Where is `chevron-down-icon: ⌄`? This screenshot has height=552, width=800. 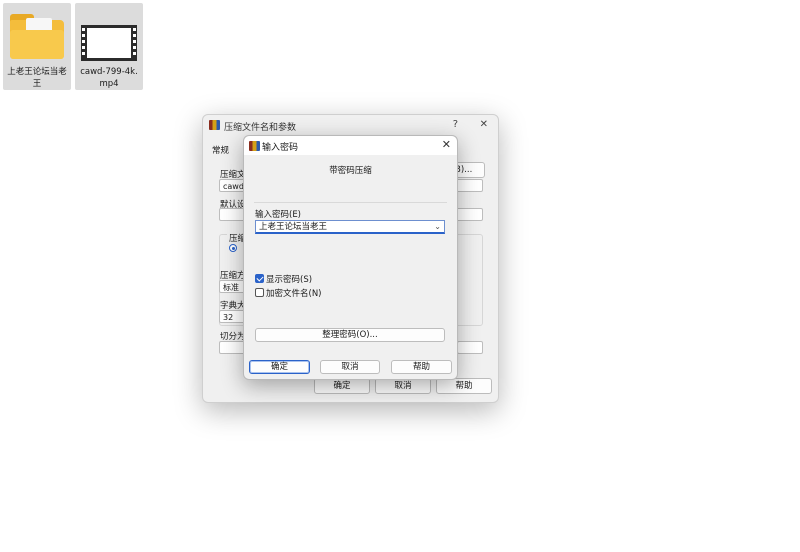 chevron-down-icon: ⌄ is located at coordinates (437, 227).